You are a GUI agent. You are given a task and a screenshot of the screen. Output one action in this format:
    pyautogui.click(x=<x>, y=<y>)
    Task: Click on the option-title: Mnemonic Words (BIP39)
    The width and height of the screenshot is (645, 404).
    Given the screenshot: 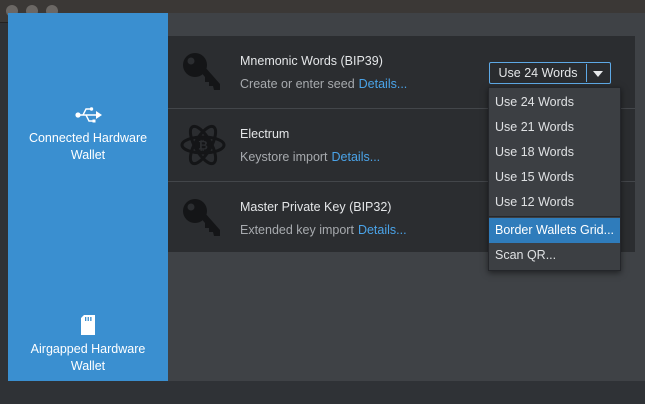 What is the action you would take?
    pyautogui.click(x=311, y=61)
    